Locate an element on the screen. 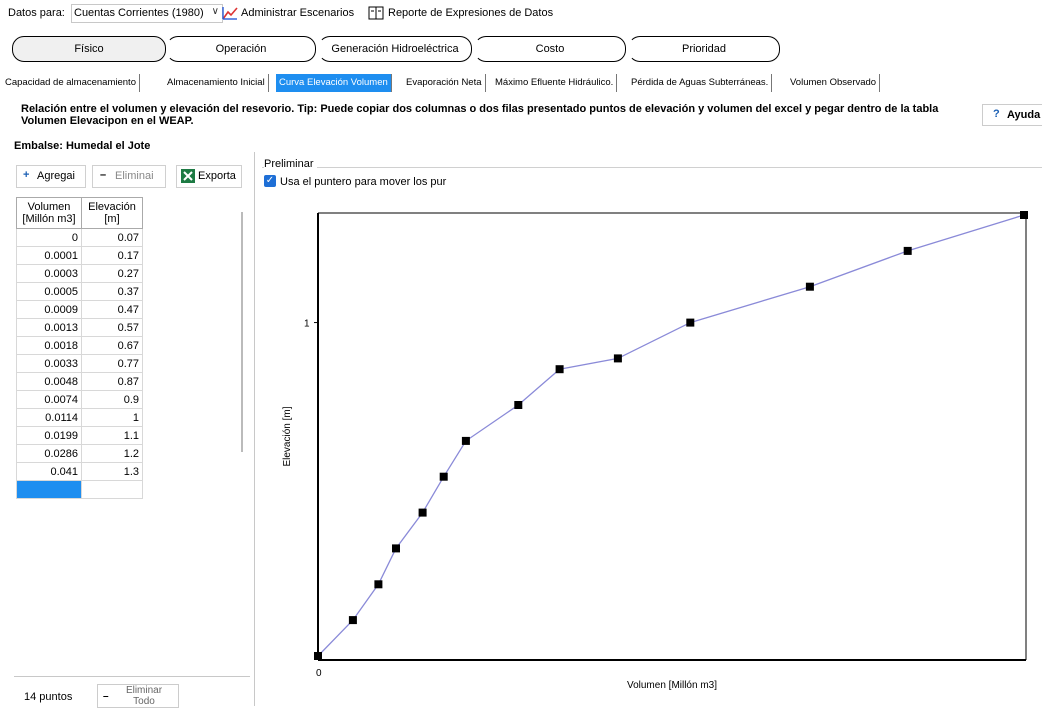 Image resolution: width=1042 pixels, height=708 pixels. help-button: ? Ayuda is located at coordinates (1012, 115).